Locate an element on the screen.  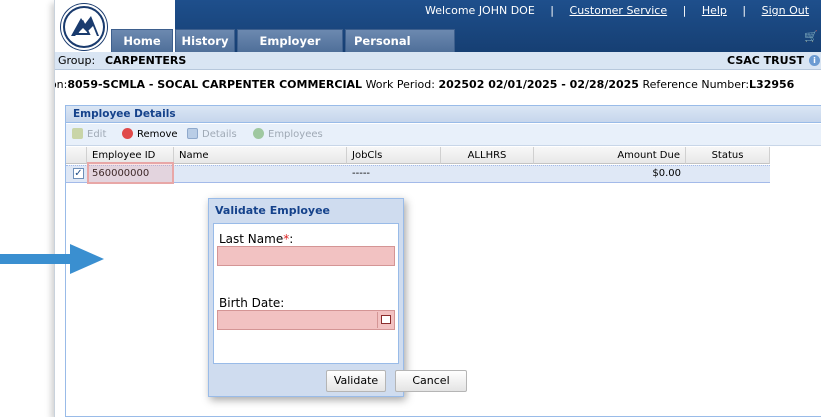
last-name-field is located at coordinates (306, 256).